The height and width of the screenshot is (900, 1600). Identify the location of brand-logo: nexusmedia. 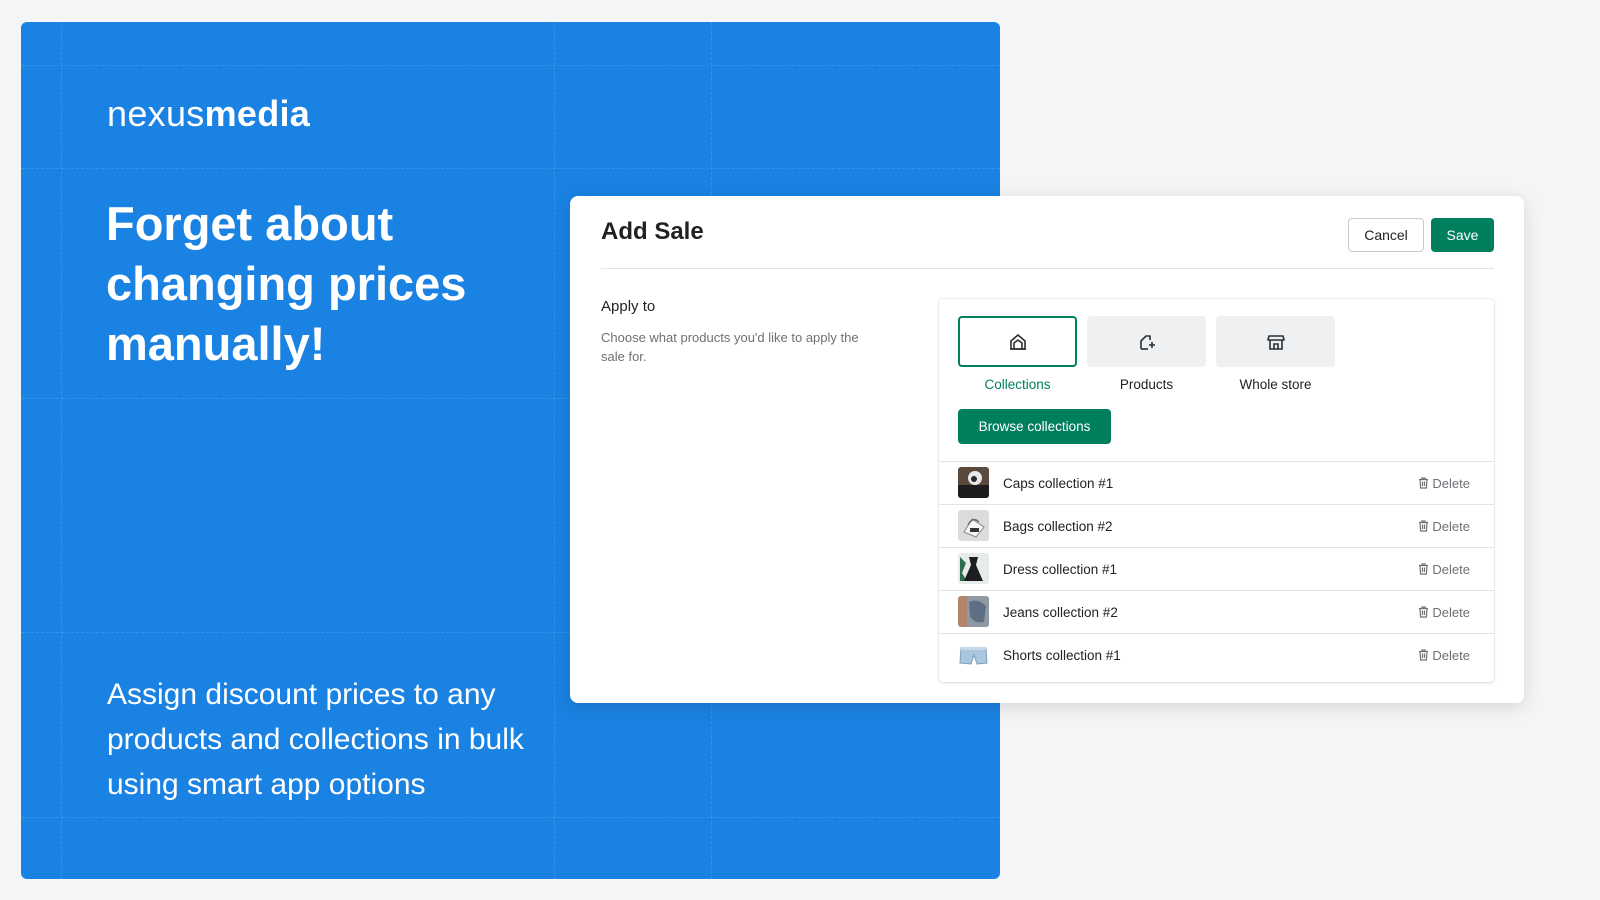
(208, 114).